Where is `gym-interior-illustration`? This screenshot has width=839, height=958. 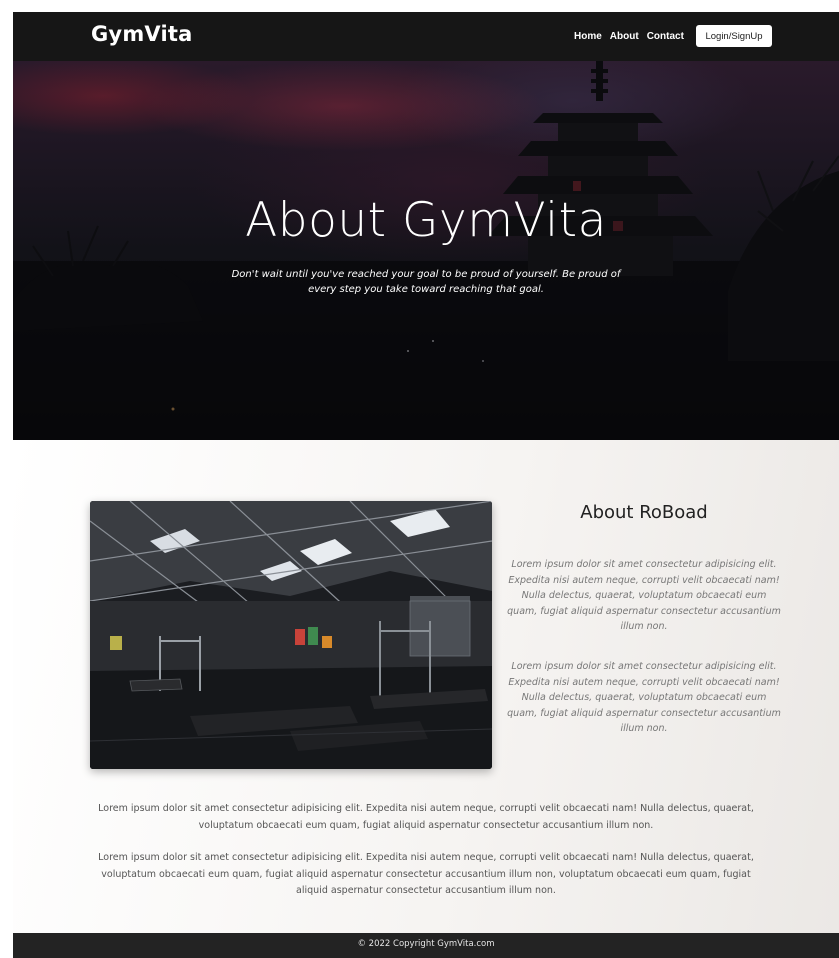
gym-interior-illustration is located at coordinates (291, 635).